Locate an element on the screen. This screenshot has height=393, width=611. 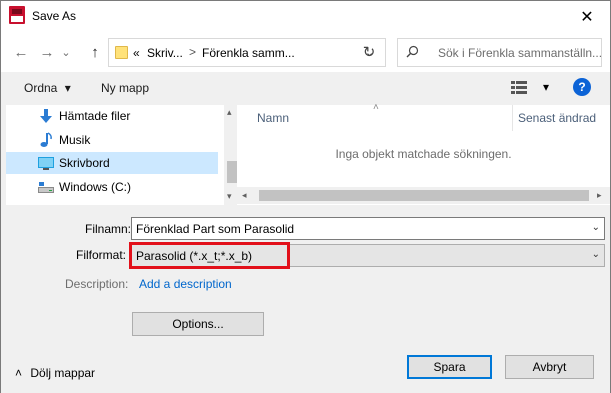
hide-folders-label: Dölj mappar is located at coordinates (63, 373).